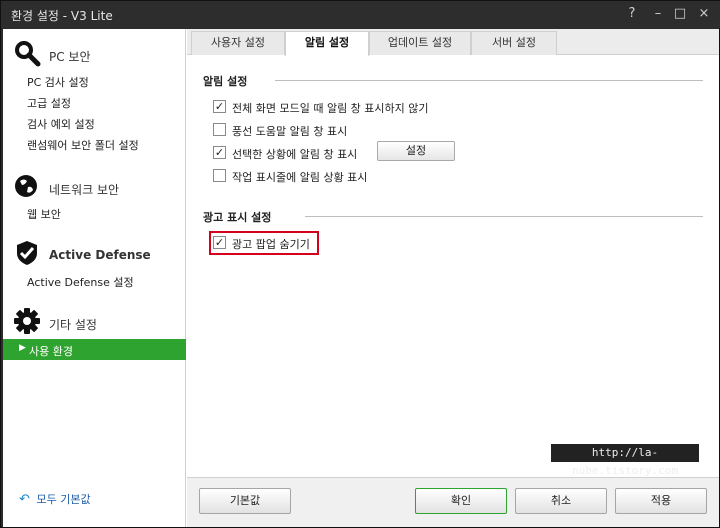 The height and width of the screenshot is (528, 720). I want to click on option-label: 전체 화면 모드일 때 알림 창 표시하지 않기, so click(330, 108).